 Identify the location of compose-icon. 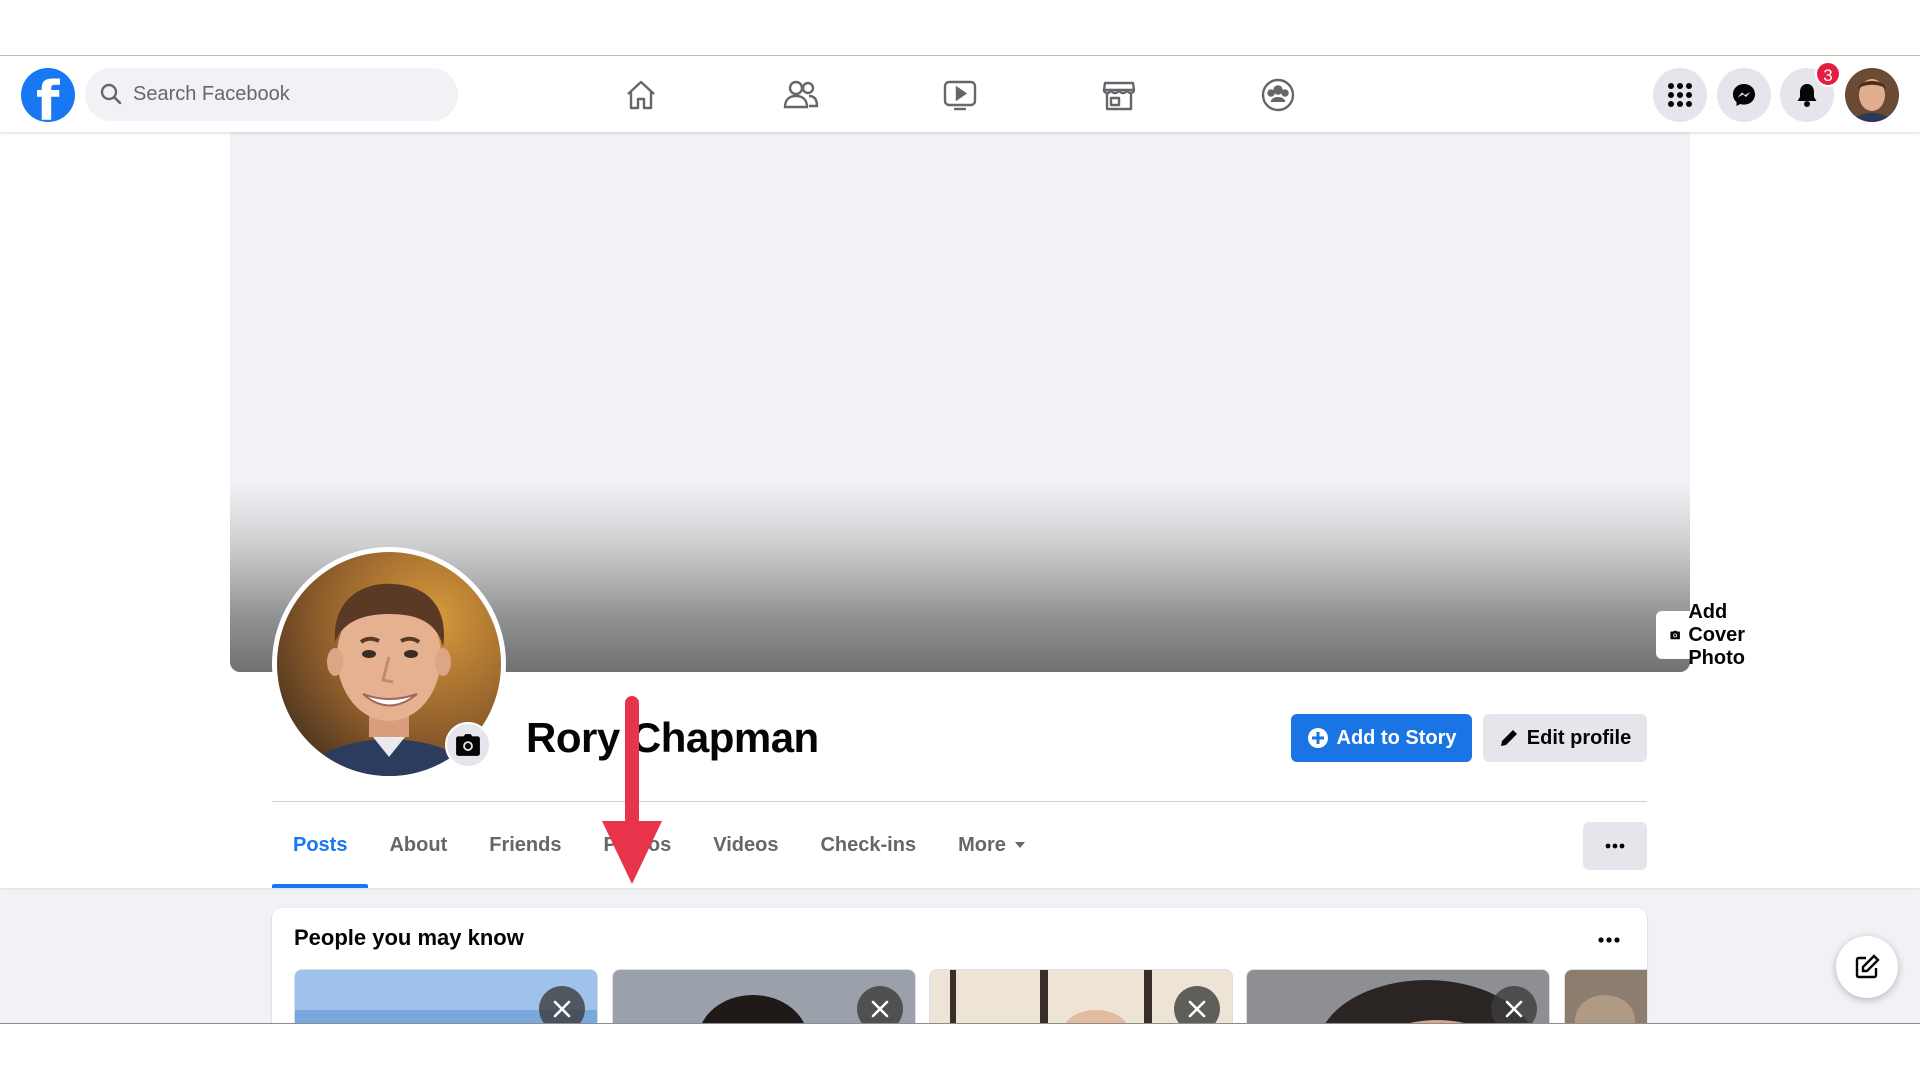
(1867, 966).